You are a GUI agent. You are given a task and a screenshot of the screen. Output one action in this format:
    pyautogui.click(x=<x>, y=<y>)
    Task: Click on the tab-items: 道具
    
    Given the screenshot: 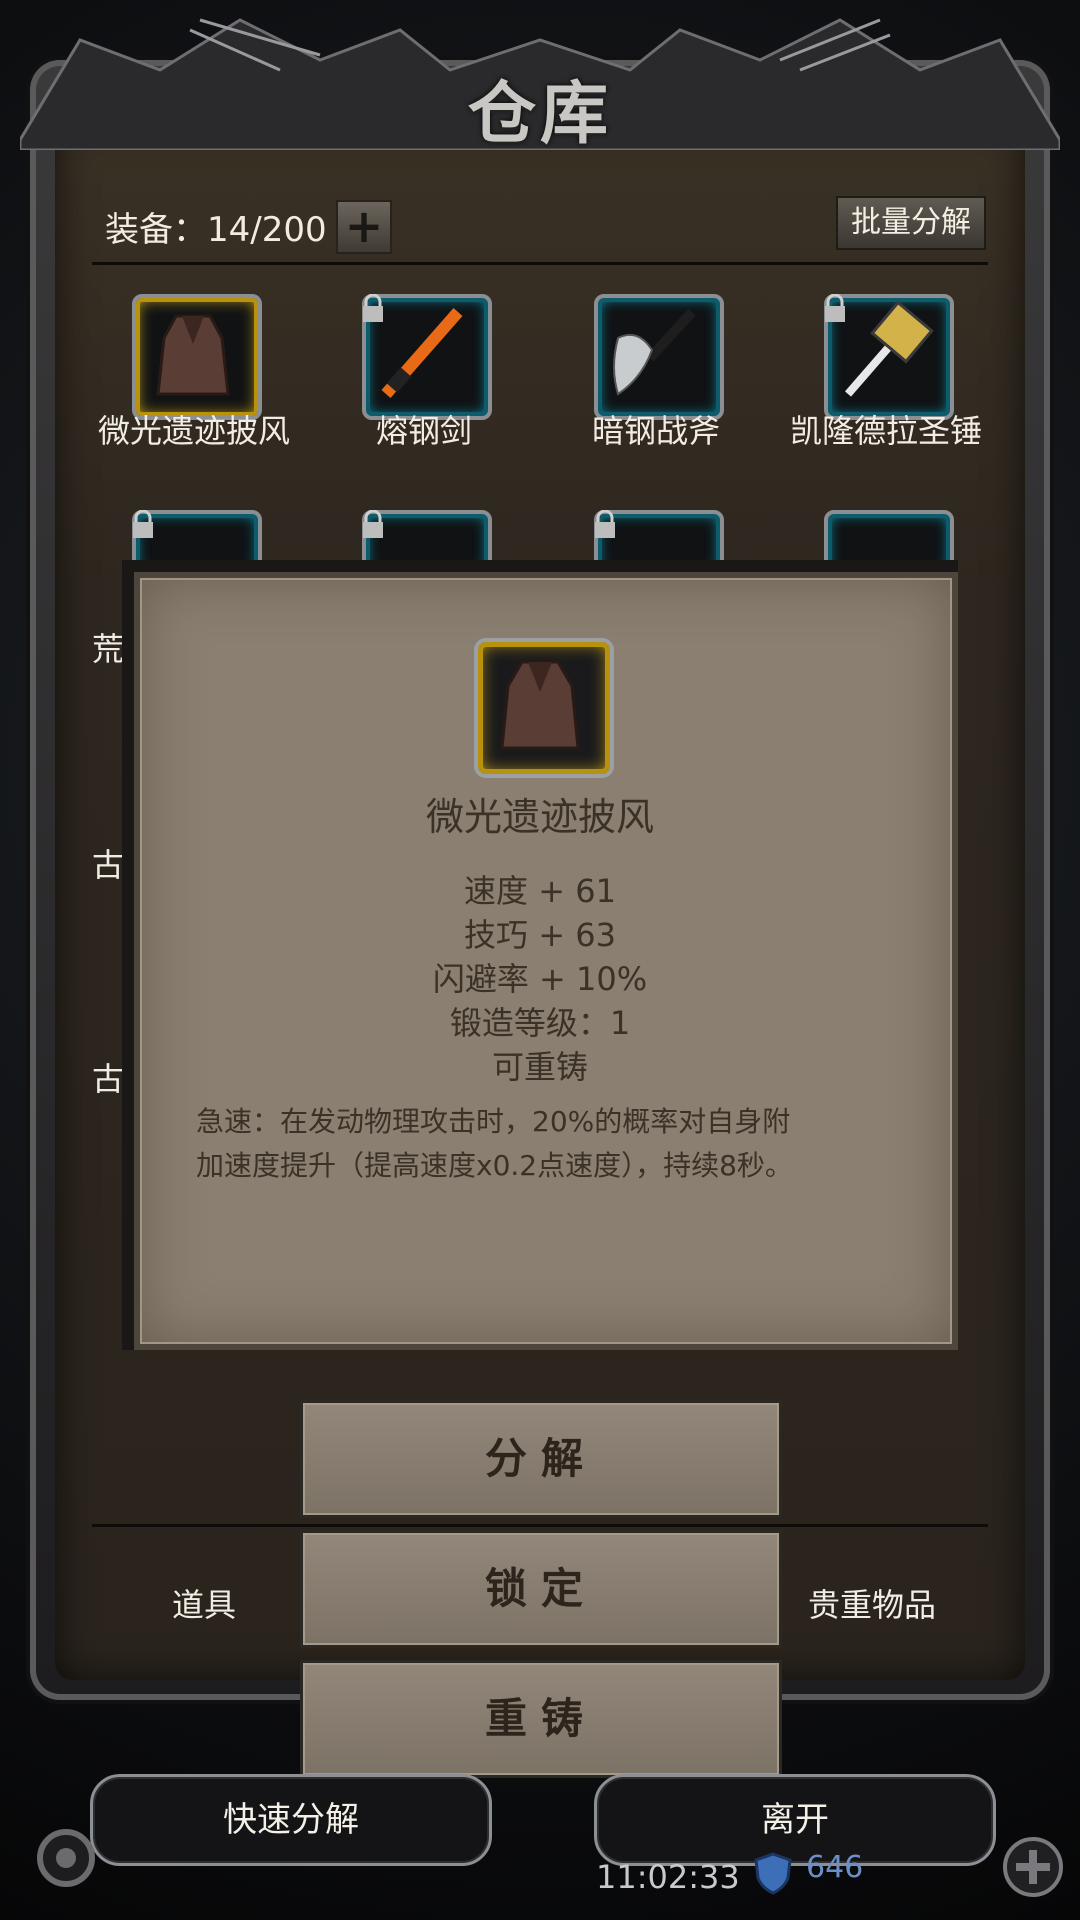 What is the action you would take?
    pyautogui.click(x=204, y=1603)
    